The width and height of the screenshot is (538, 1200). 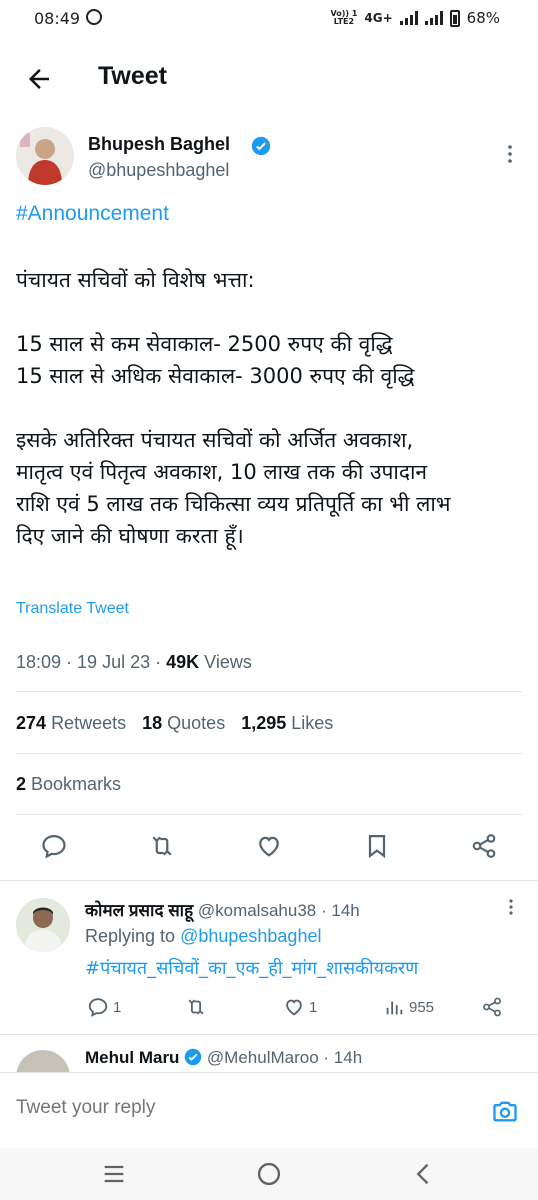 I want to click on bookmarks-stat: 2 Bookmarks, so click(x=68, y=784).